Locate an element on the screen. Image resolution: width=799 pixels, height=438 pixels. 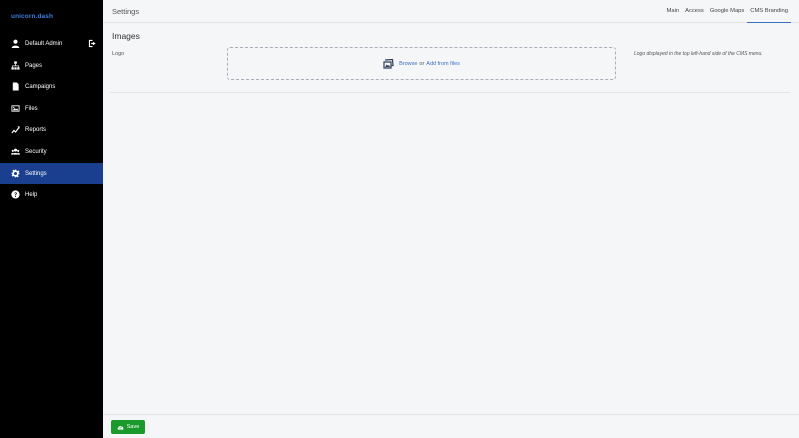
footer-bar: Save is located at coordinates (451, 426).